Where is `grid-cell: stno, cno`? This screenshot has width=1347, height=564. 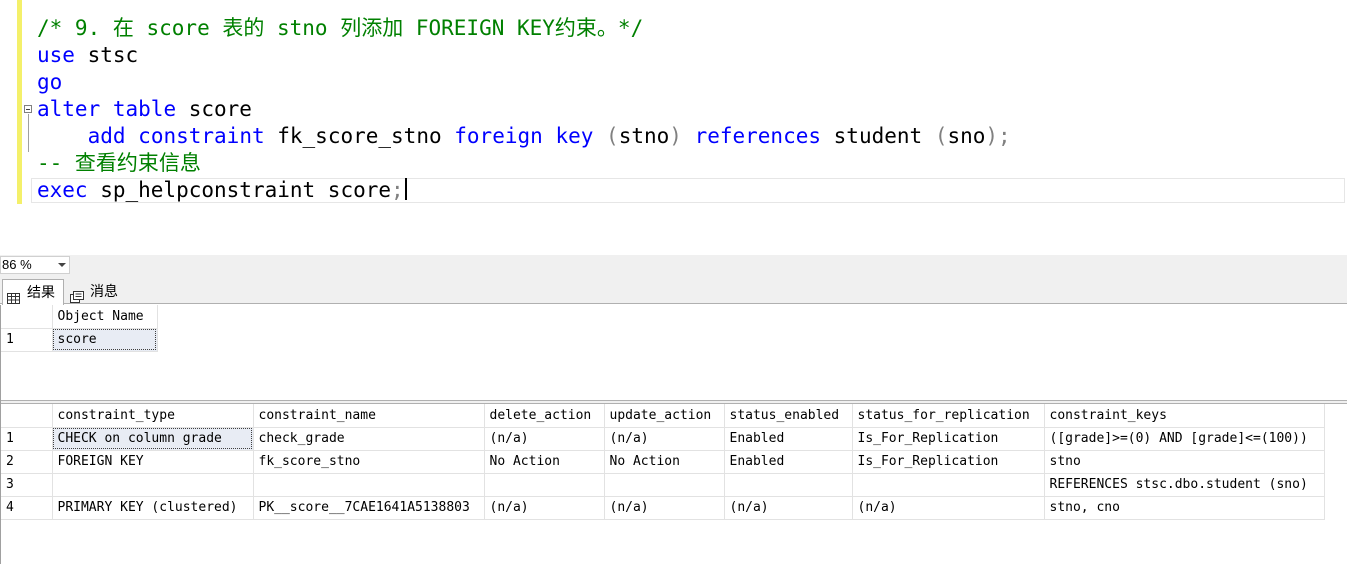
grid-cell: stno, cno is located at coordinates (1184, 508).